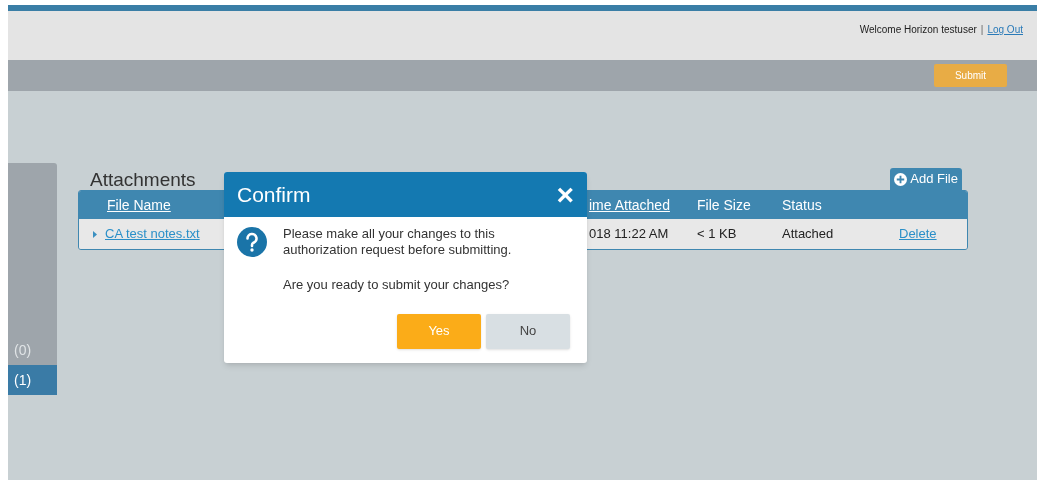 The image size is (1037, 480). I want to click on section-title: Attachments, so click(143, 179).